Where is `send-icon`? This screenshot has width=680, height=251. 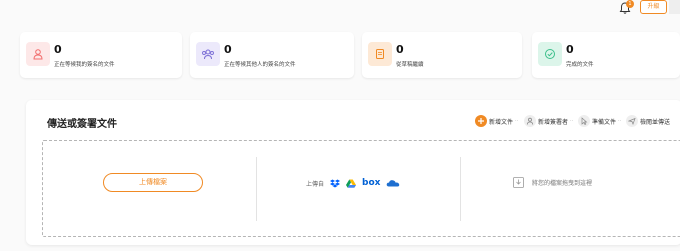
send-icon is located at coordinates (632, 121).